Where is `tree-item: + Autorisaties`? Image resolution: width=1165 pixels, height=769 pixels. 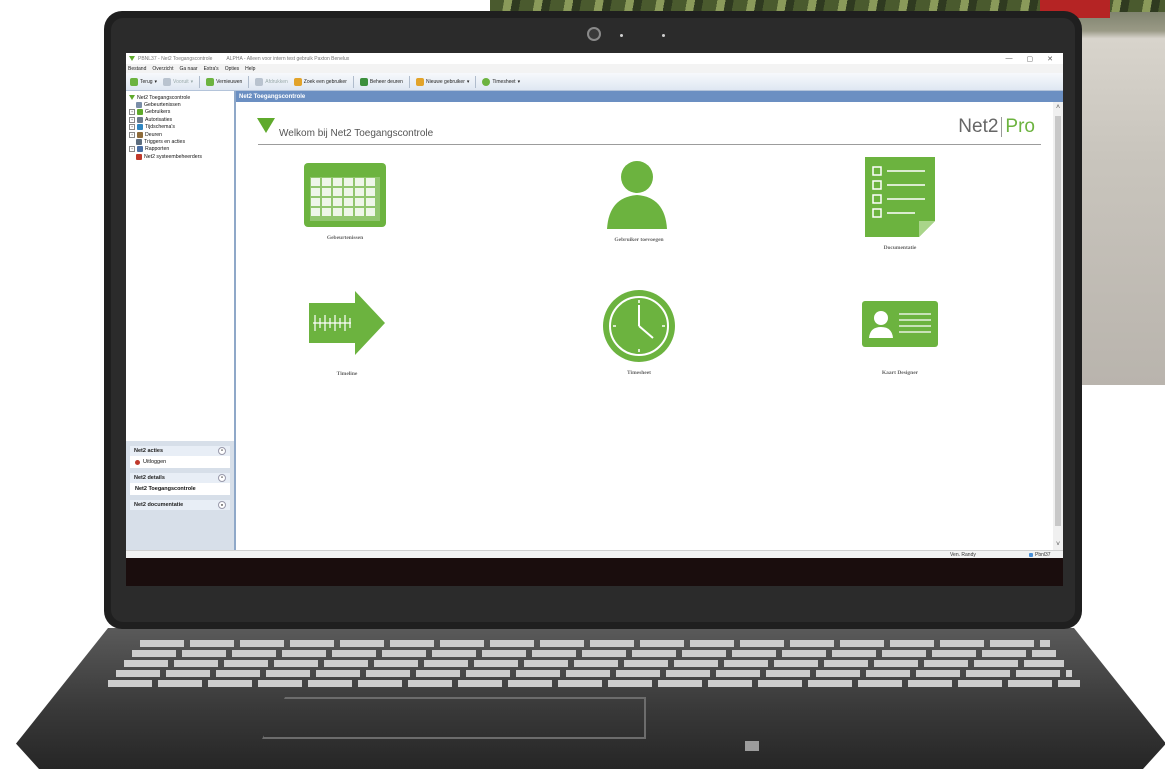
tree-item: + Autorisaties is located at coordinates (183, 119).